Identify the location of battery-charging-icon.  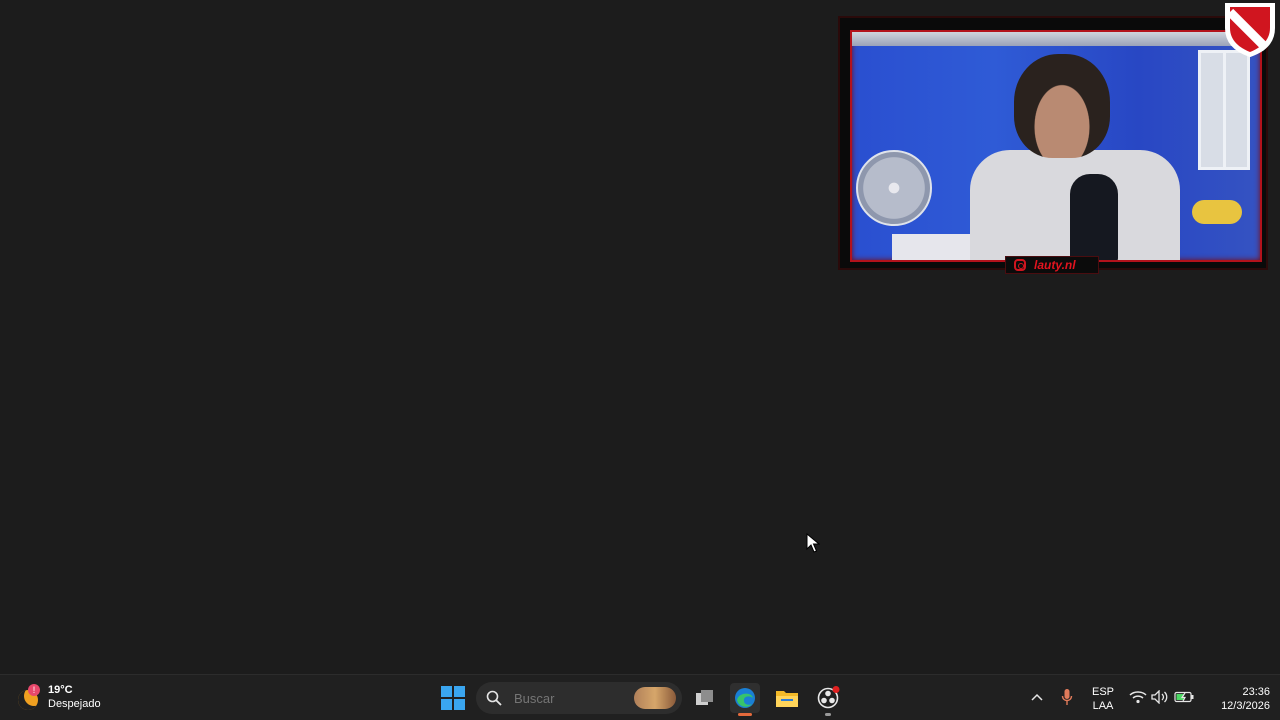
(1184, 697).